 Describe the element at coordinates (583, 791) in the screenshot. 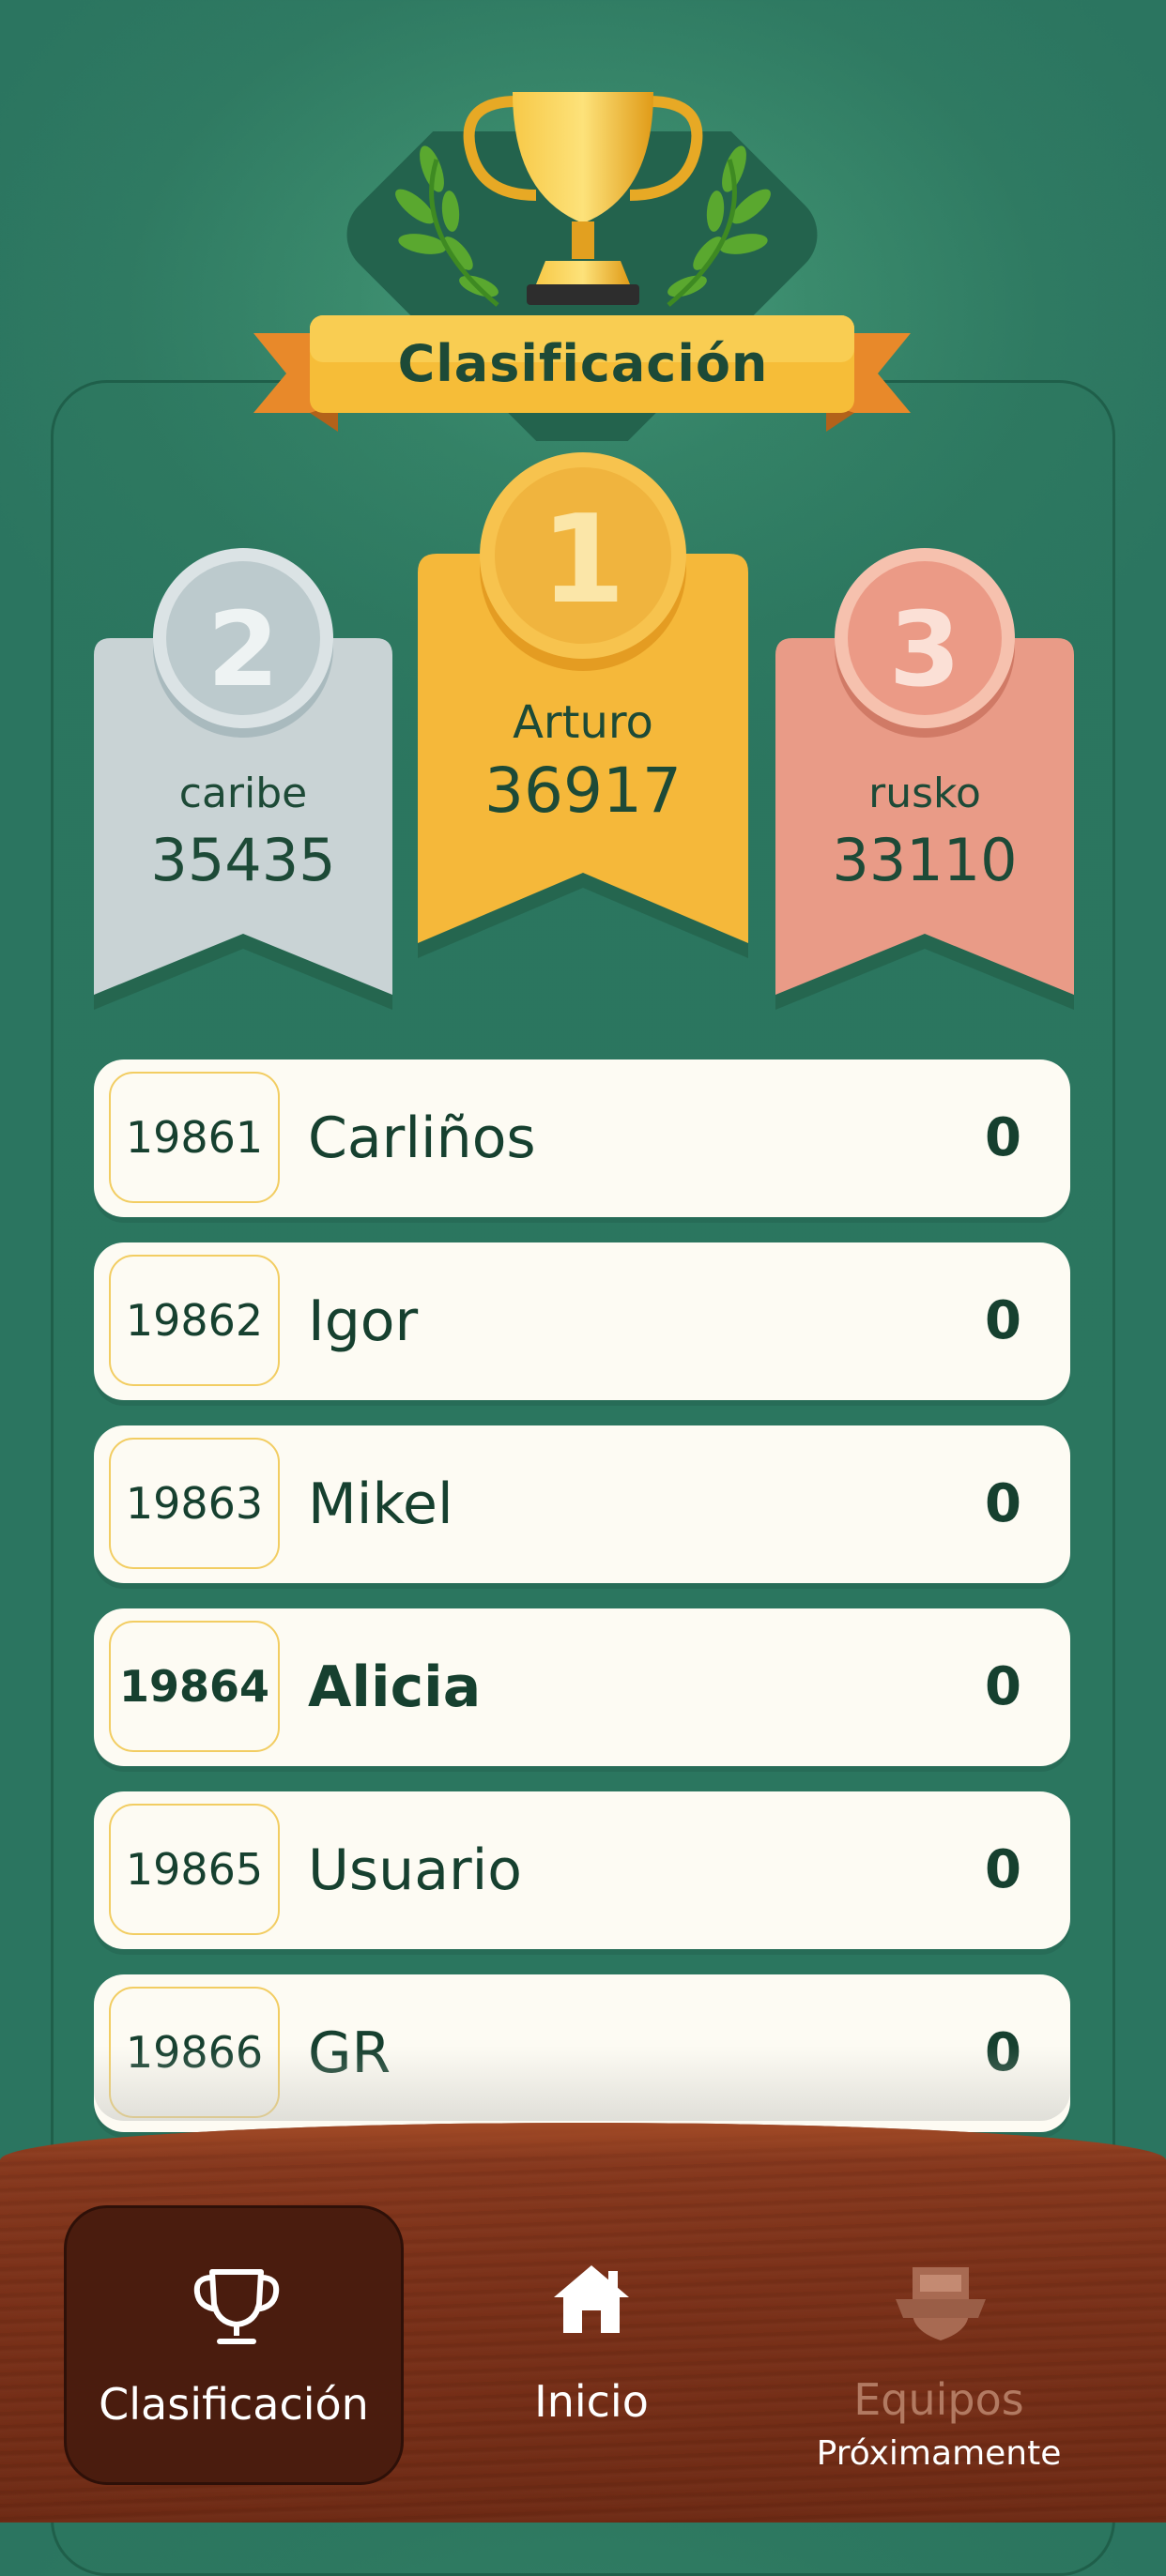

I see `podium-score: 36917` at that location.